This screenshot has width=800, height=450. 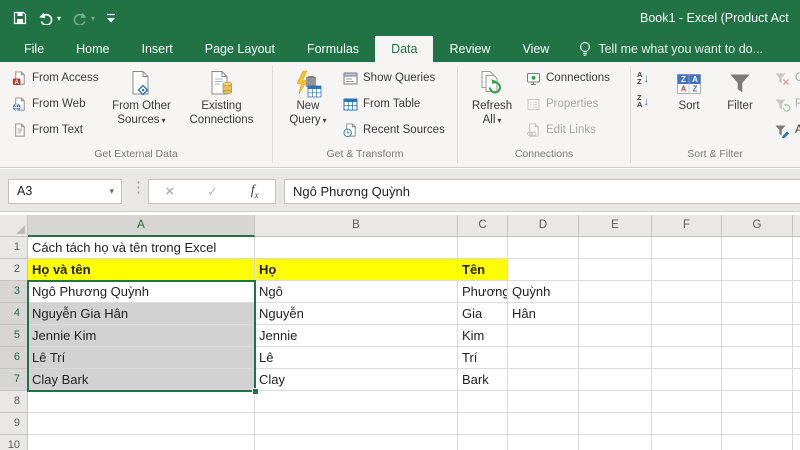 I want to click on customize-quick-access-button, so click(x=111, y=18).